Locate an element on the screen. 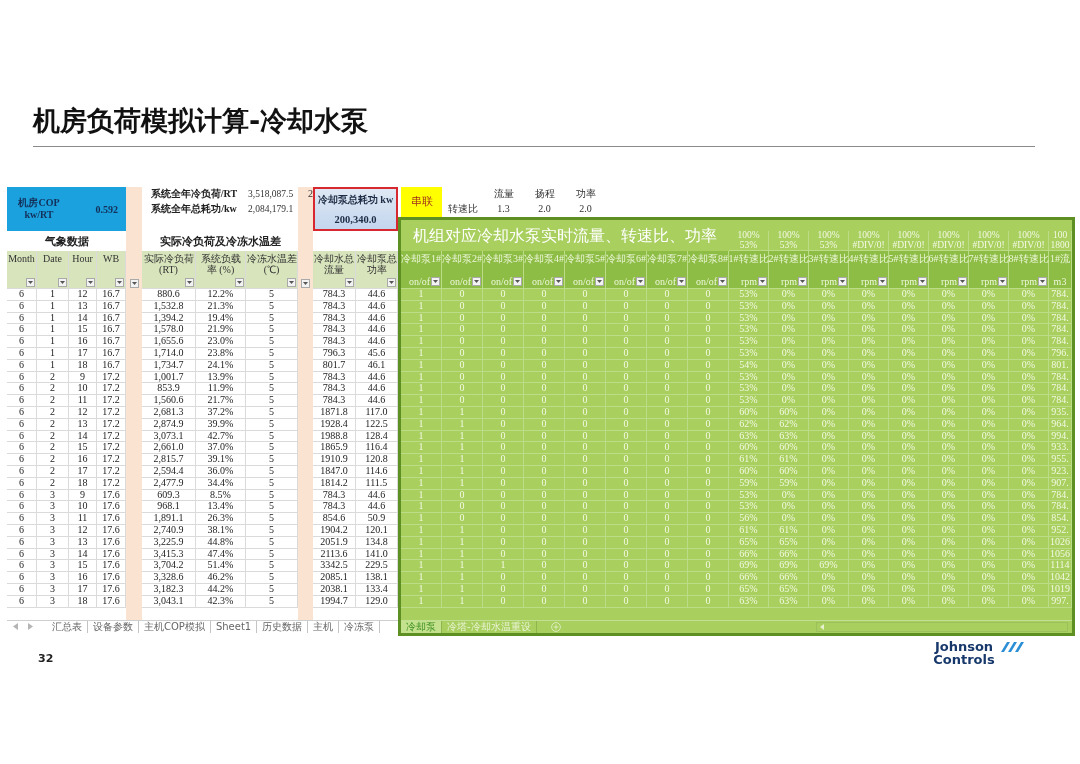 This screenshot has width=1080, height=764. table-cell: 14 is located at coordinates (83, 554).